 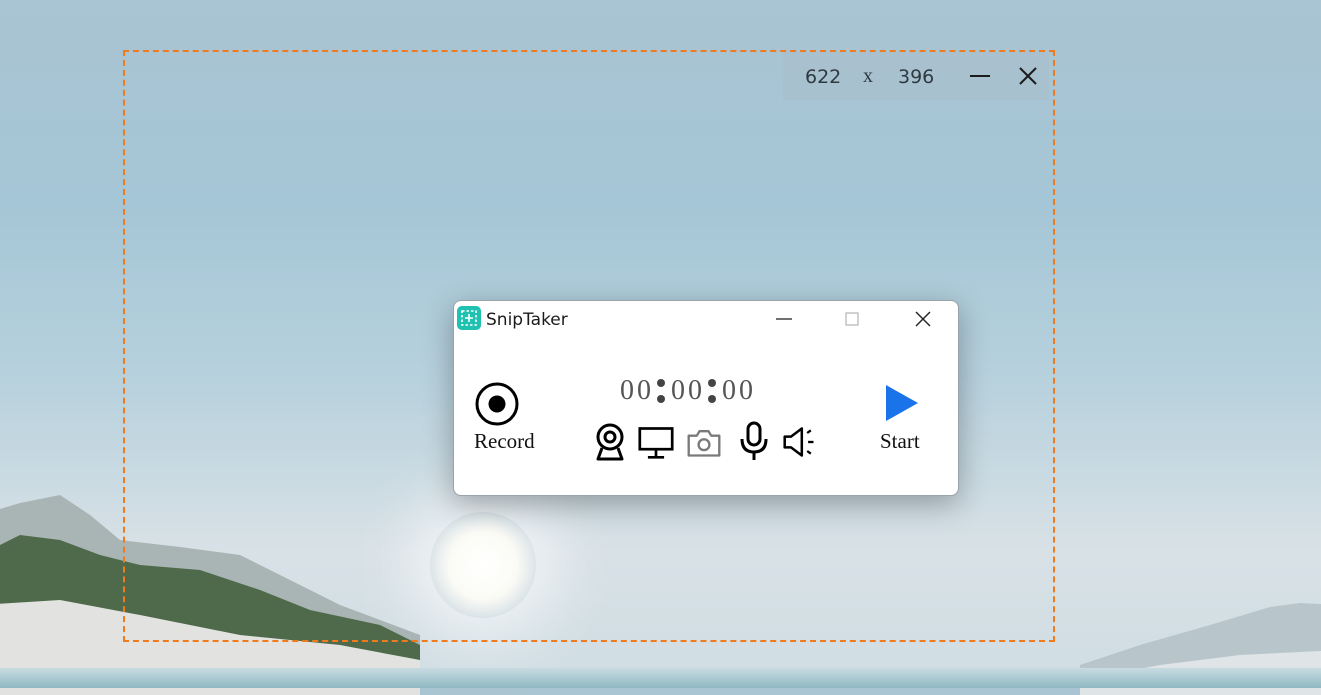 I want to click on window-maximize-button, so click(x=852, y=319).